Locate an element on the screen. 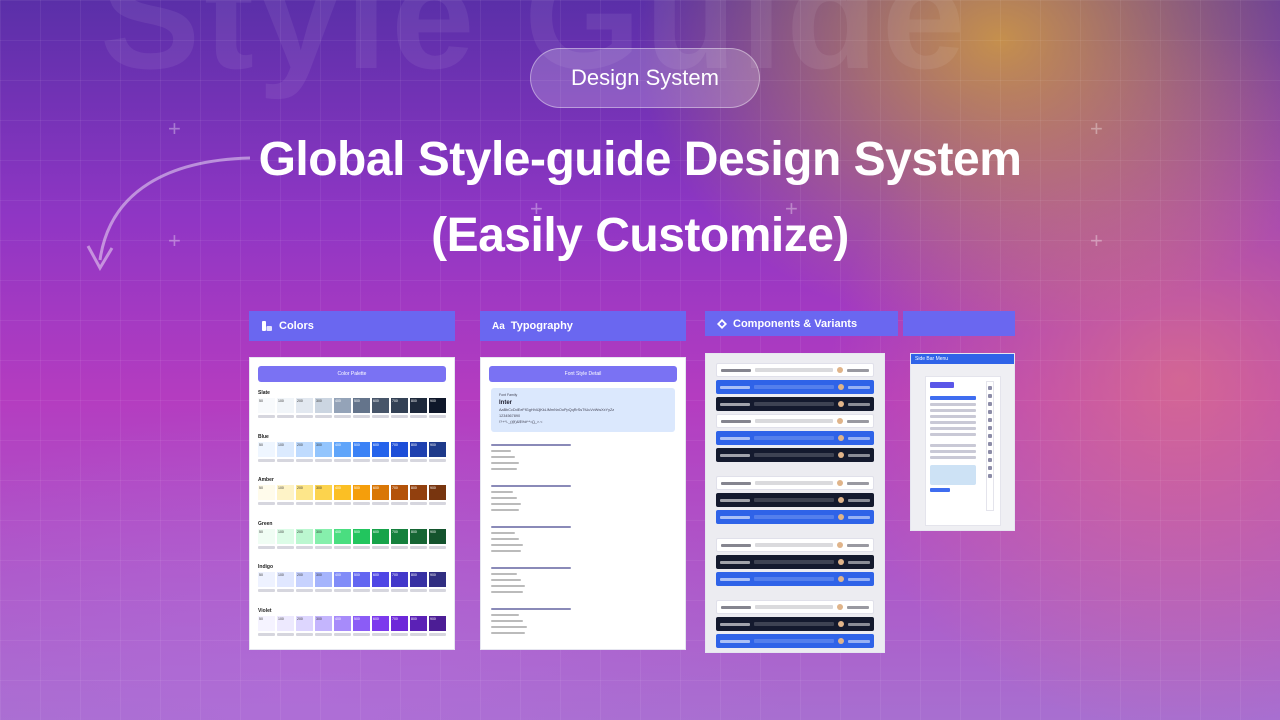 Image resolution: width=1280 pixels, height=720 pixels. section-header-typography: Aa Typography is located at coordinates (583, 326).